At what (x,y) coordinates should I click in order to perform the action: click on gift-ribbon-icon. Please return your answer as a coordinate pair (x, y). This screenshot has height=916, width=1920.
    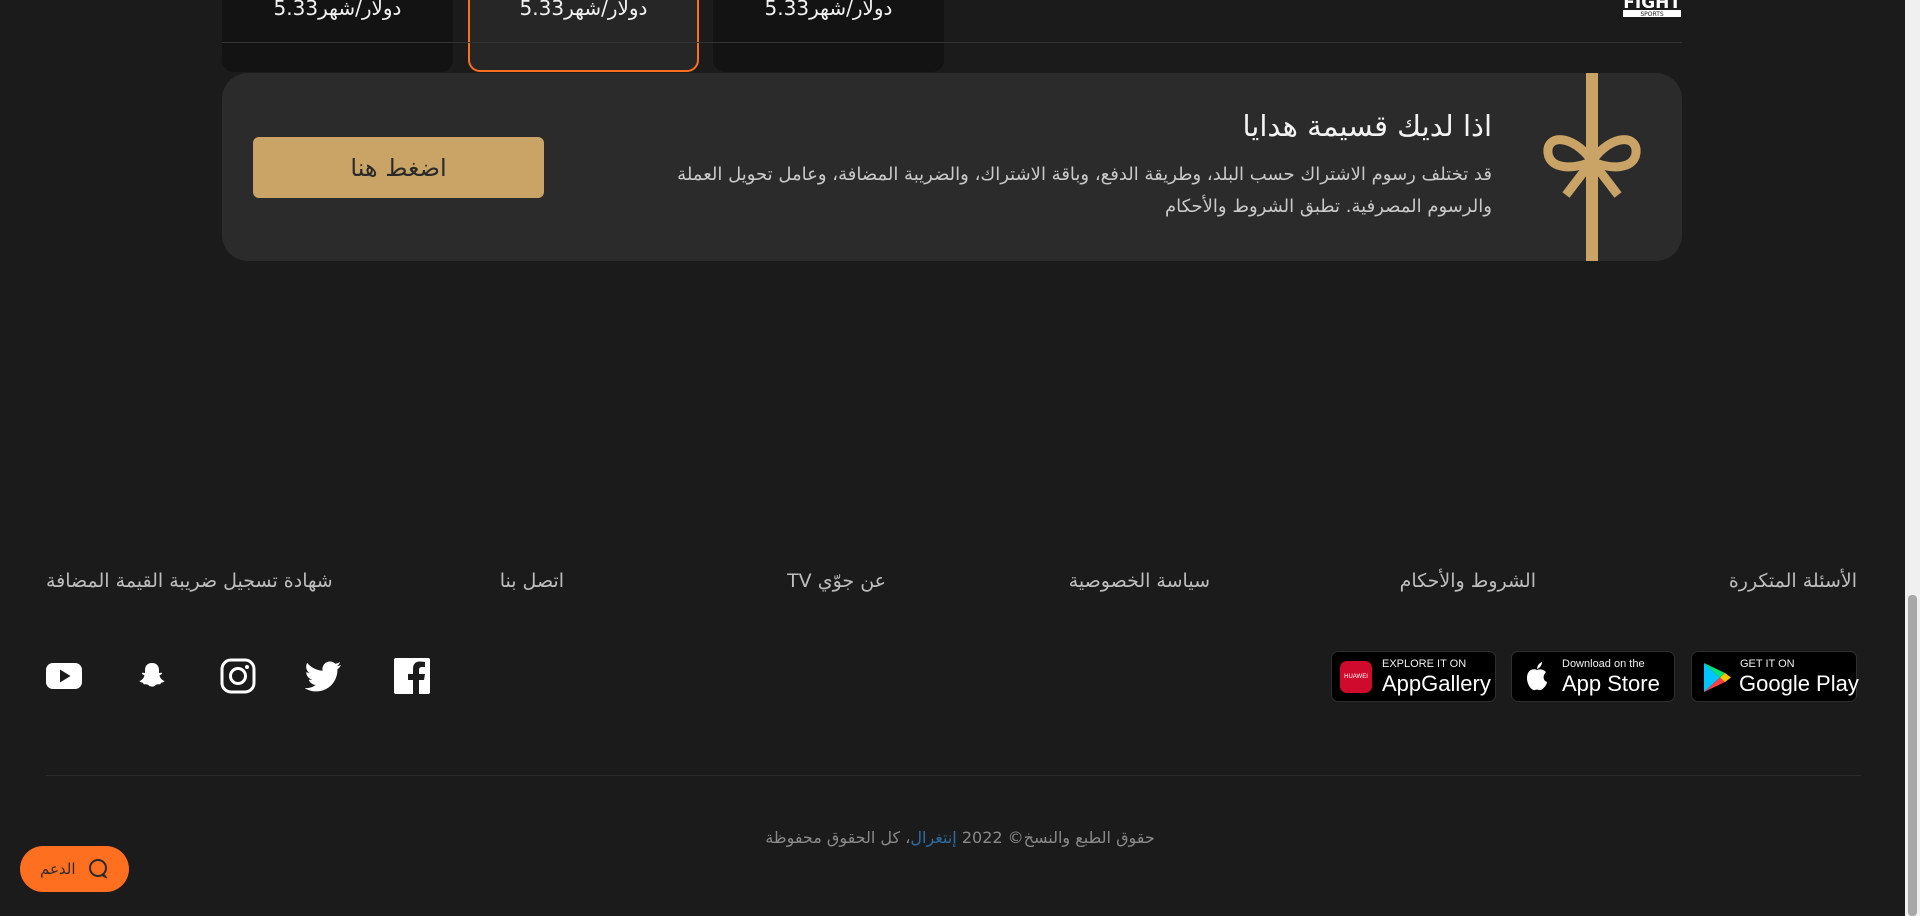
    Looking at the image, I should click on (1592, 167).